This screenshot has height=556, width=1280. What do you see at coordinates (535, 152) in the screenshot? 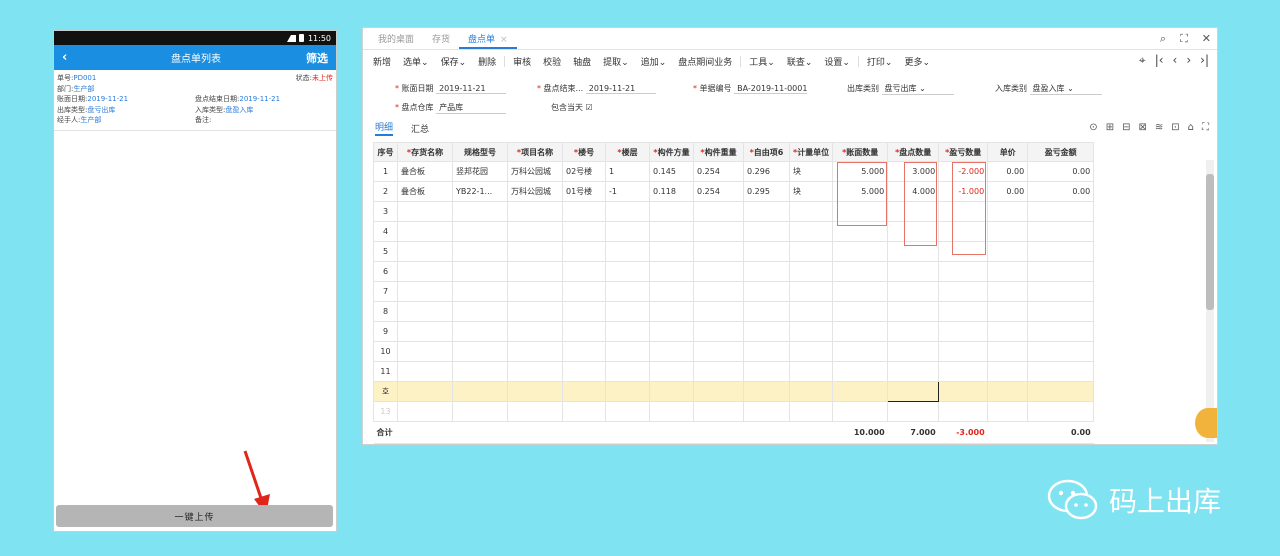
I see `column-header: *项目名称` at bounding box center [535, 152].